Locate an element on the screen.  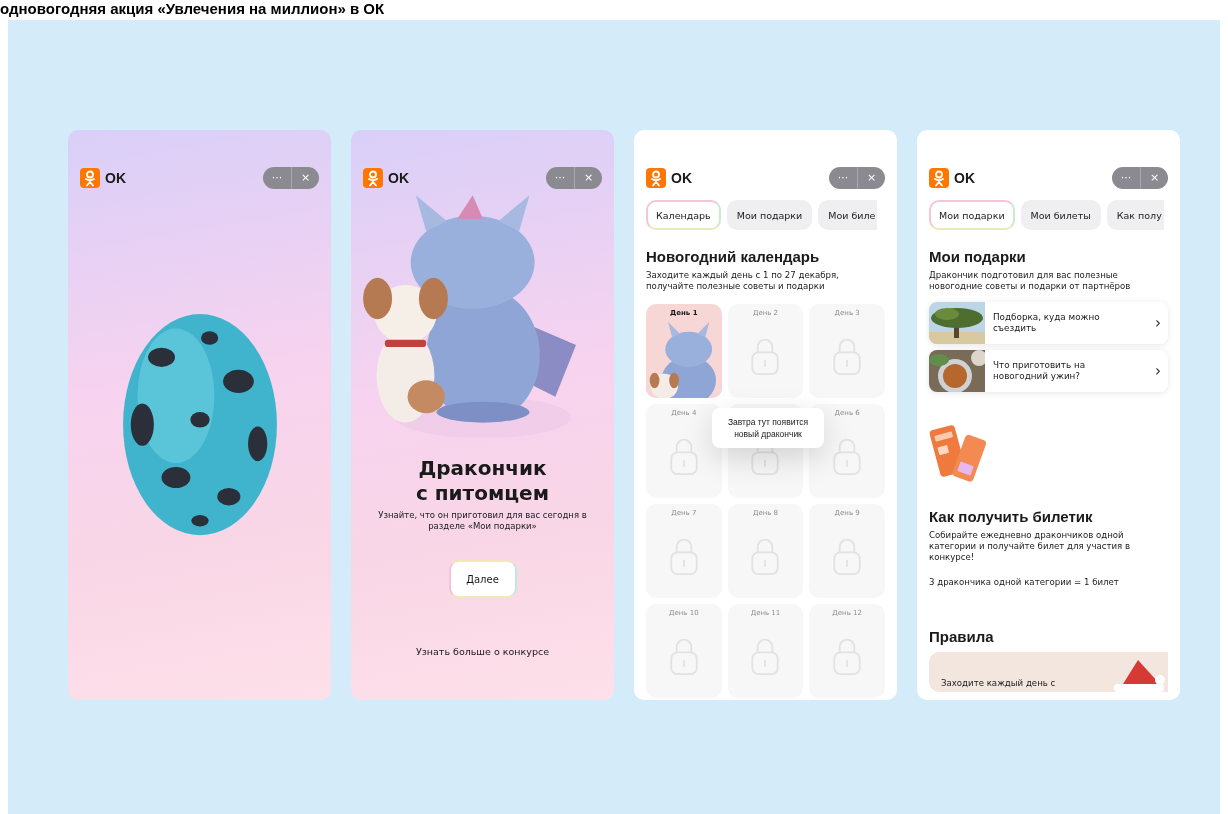
tab: Мои биле is located at coordinates (848, 215).